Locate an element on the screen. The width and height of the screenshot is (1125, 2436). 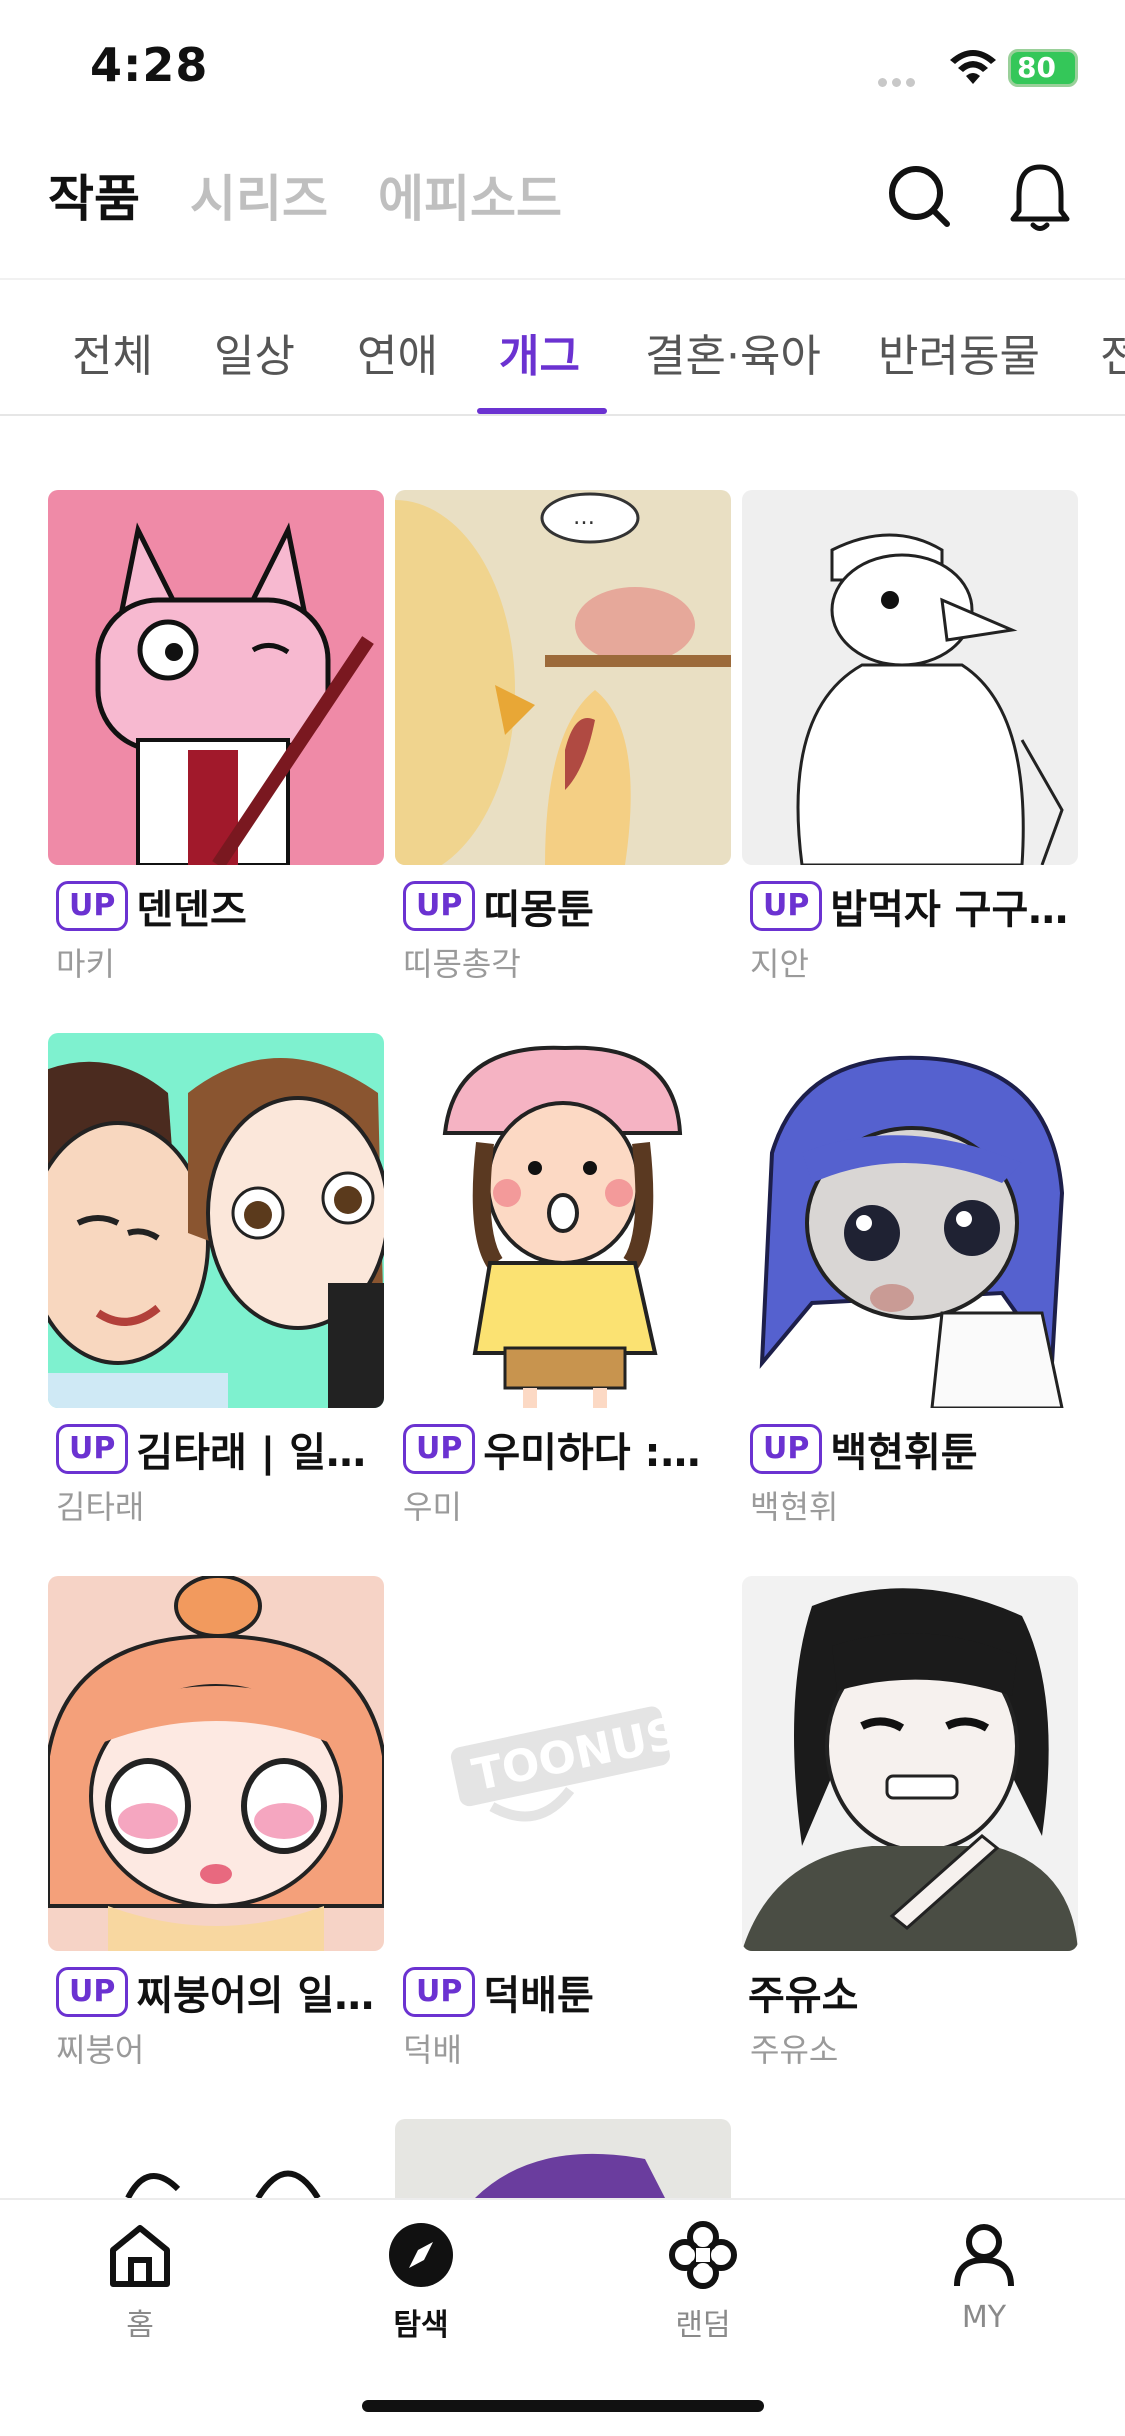
work-author: 찌붕어 is located at coordinates (100, 2050).